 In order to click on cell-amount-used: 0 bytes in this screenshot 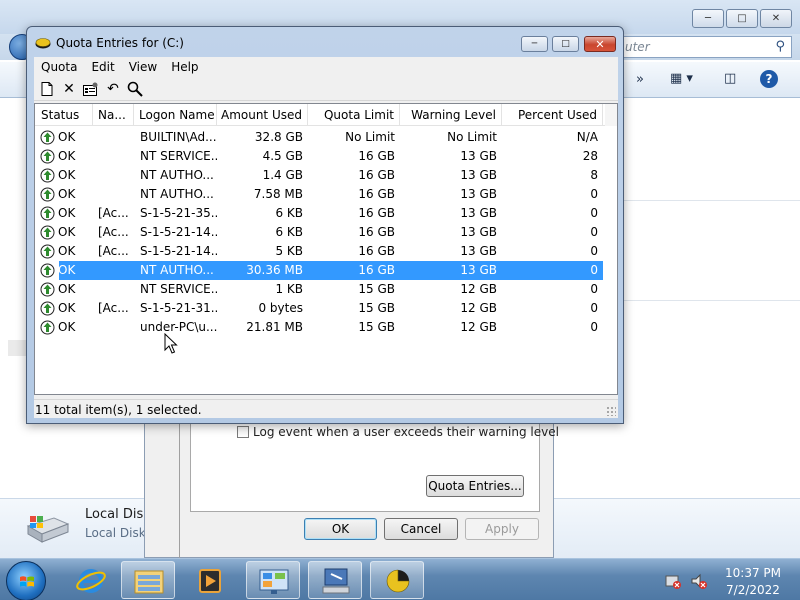, I will do `click(280, 308)`.